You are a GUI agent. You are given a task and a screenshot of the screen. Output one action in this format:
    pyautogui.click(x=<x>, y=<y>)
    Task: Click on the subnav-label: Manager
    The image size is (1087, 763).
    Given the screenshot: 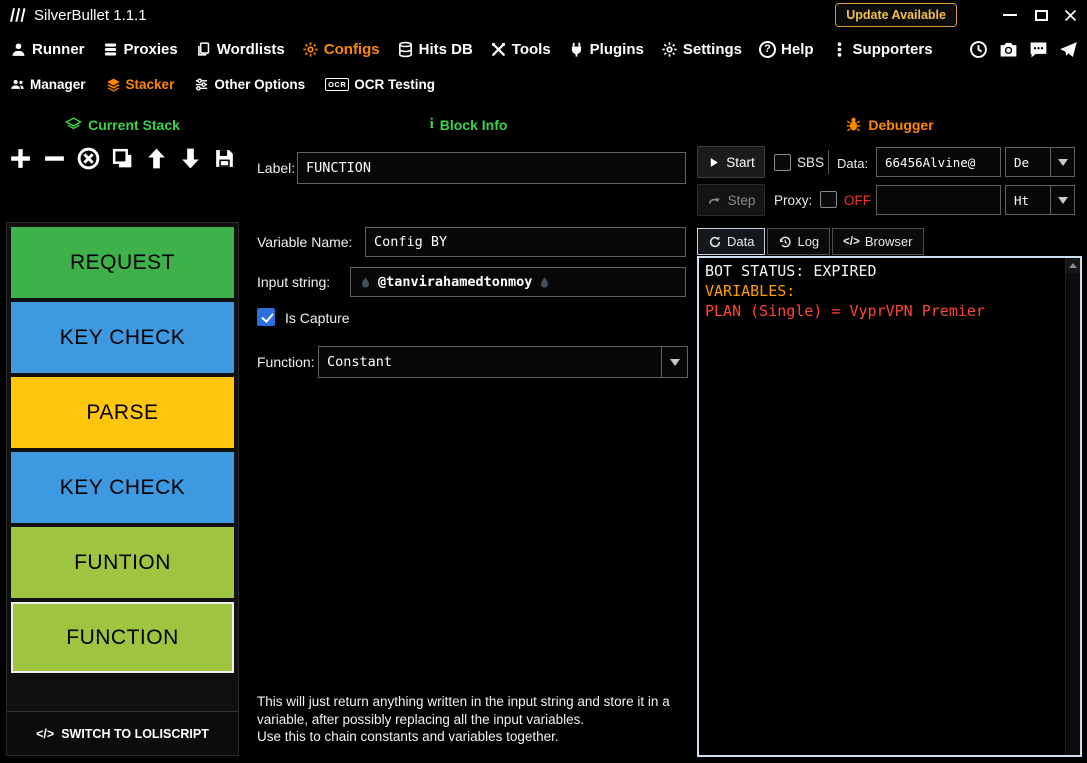 What is the action you would take?
    pyautogui.click(x=58, y=84)
    